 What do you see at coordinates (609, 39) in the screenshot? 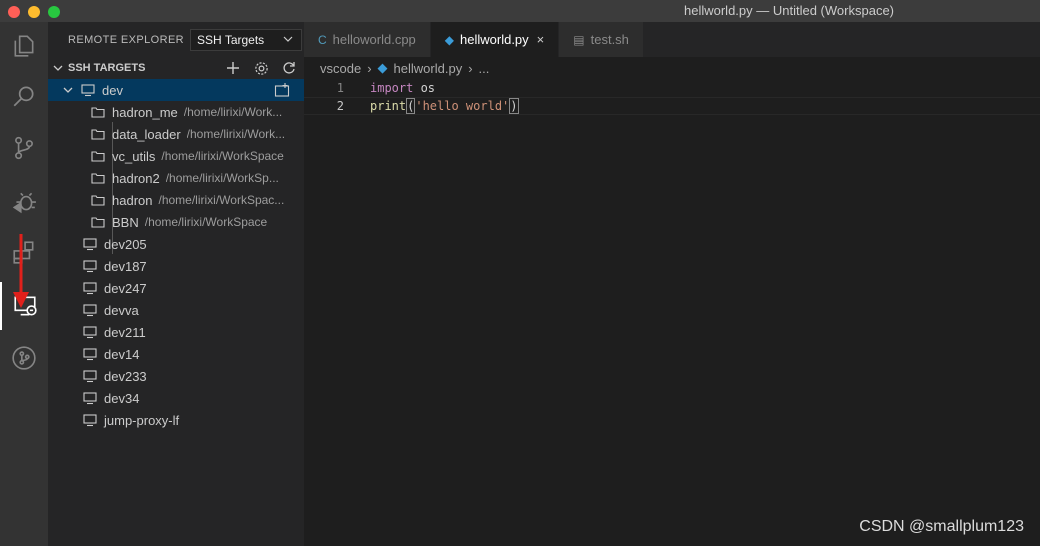
I see `tab-label: test.sh` at bounding box center [609, 39].